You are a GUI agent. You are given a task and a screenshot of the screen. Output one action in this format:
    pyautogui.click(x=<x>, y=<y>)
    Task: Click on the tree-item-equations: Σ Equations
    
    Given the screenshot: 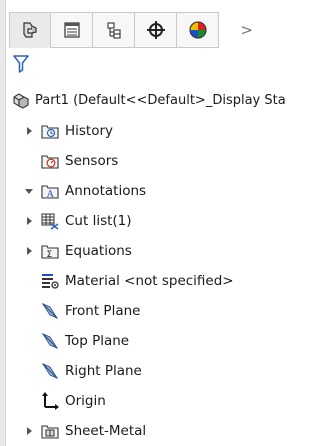 What is the action you would take?
    pyautogui.click(x=78, y=251)
    